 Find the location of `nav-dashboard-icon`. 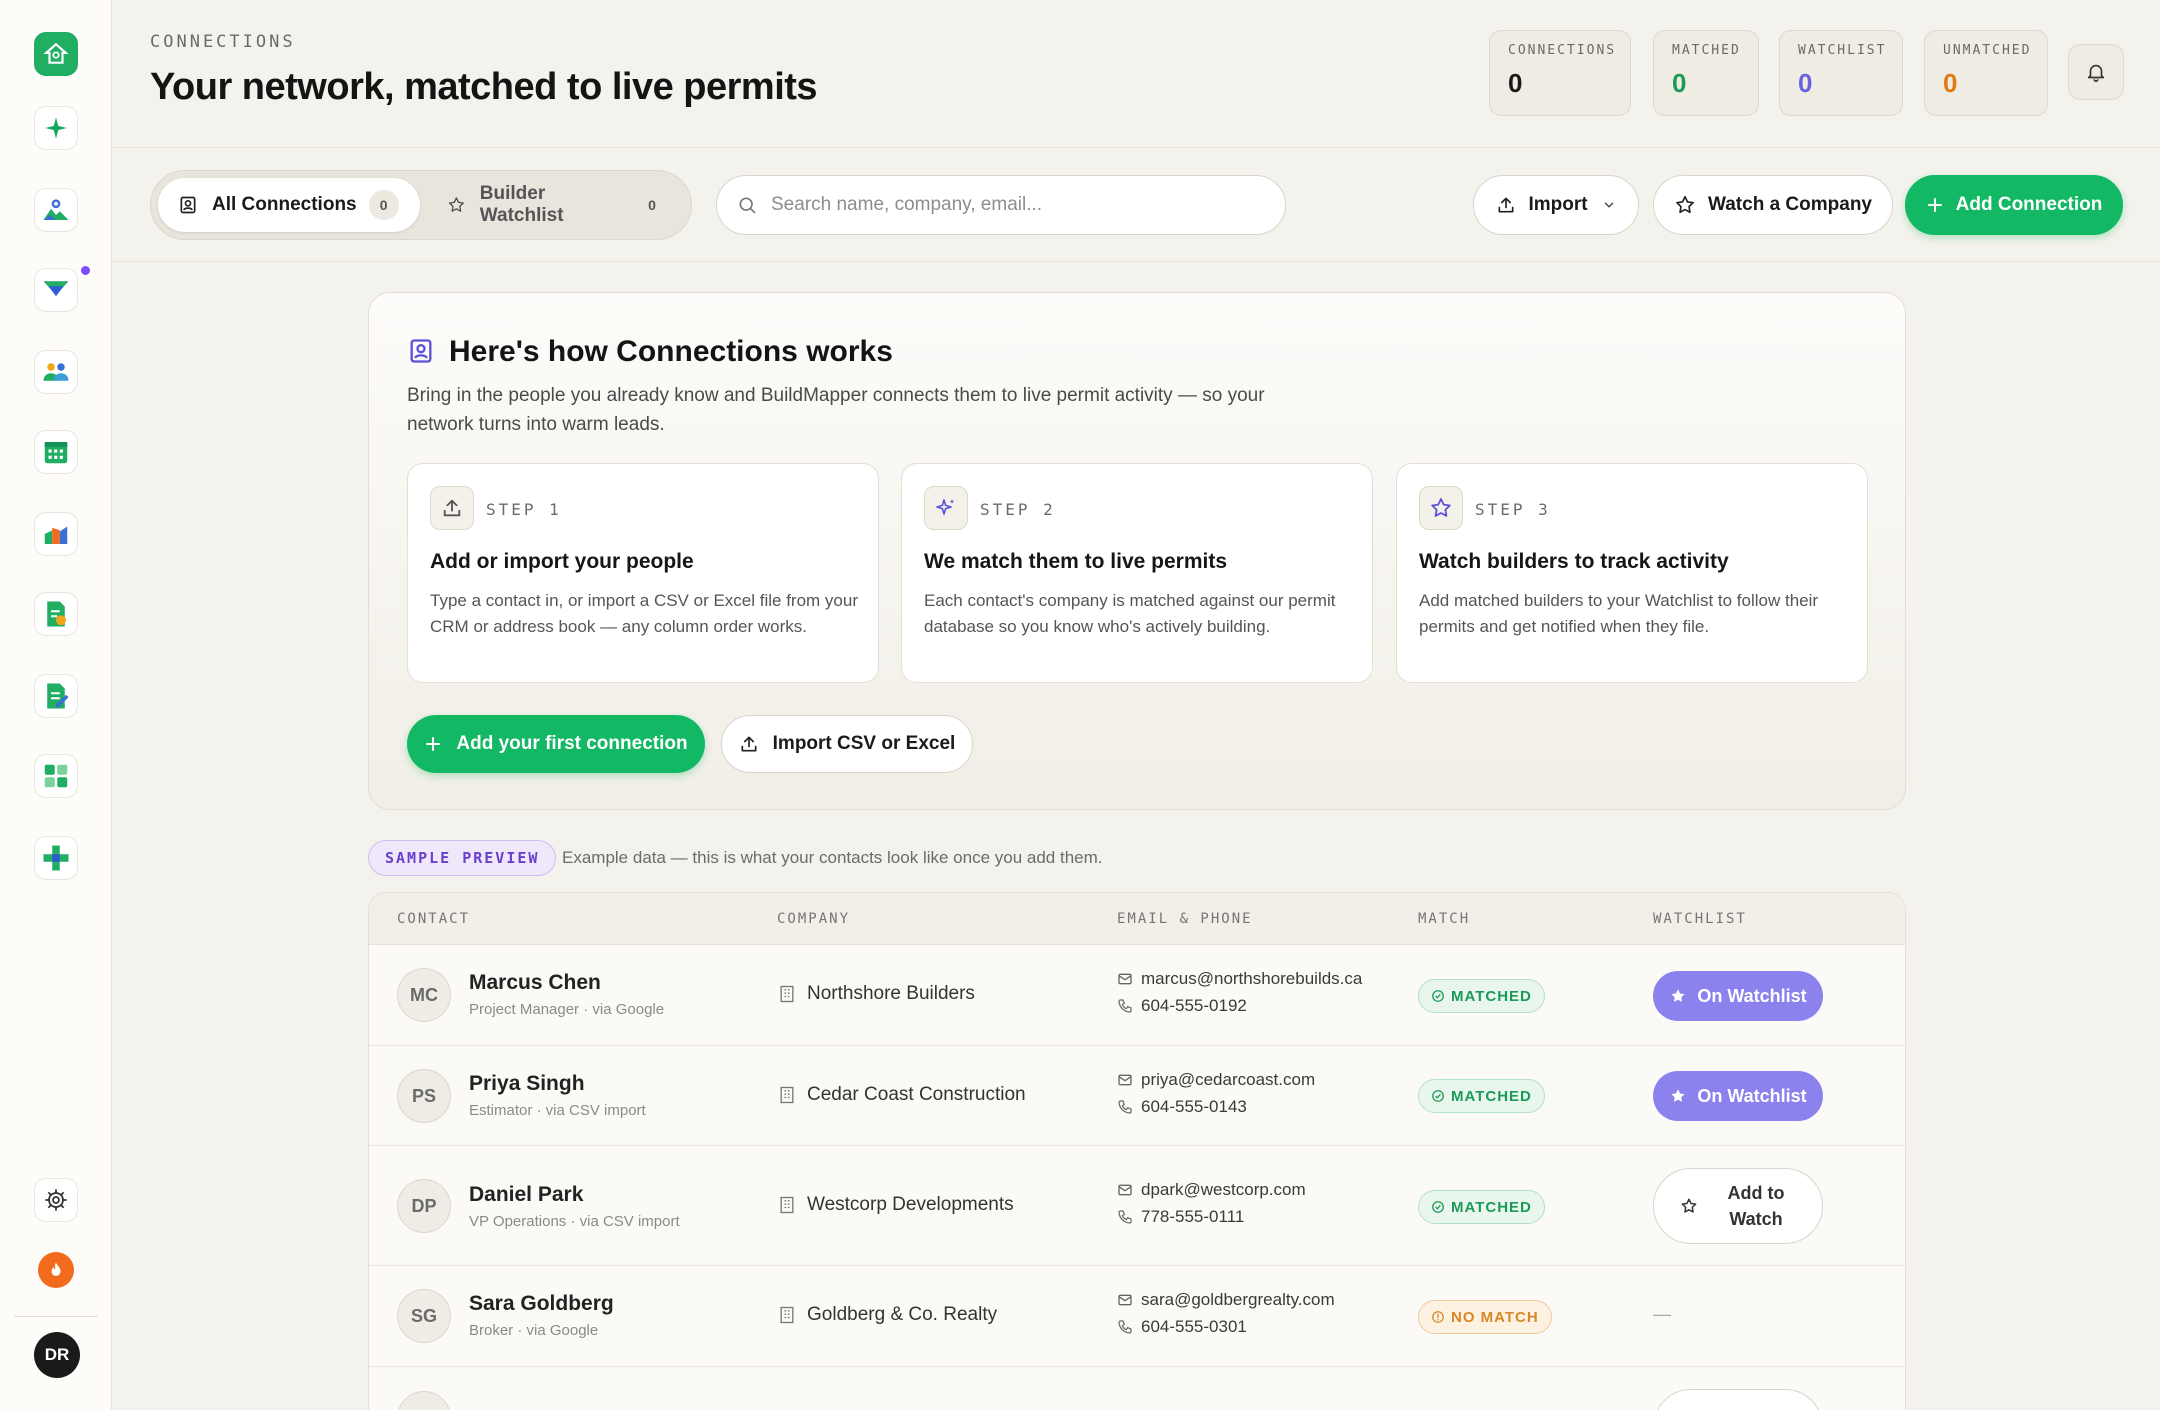

nav-dashboard-icon is located at coordinates (56, 776).